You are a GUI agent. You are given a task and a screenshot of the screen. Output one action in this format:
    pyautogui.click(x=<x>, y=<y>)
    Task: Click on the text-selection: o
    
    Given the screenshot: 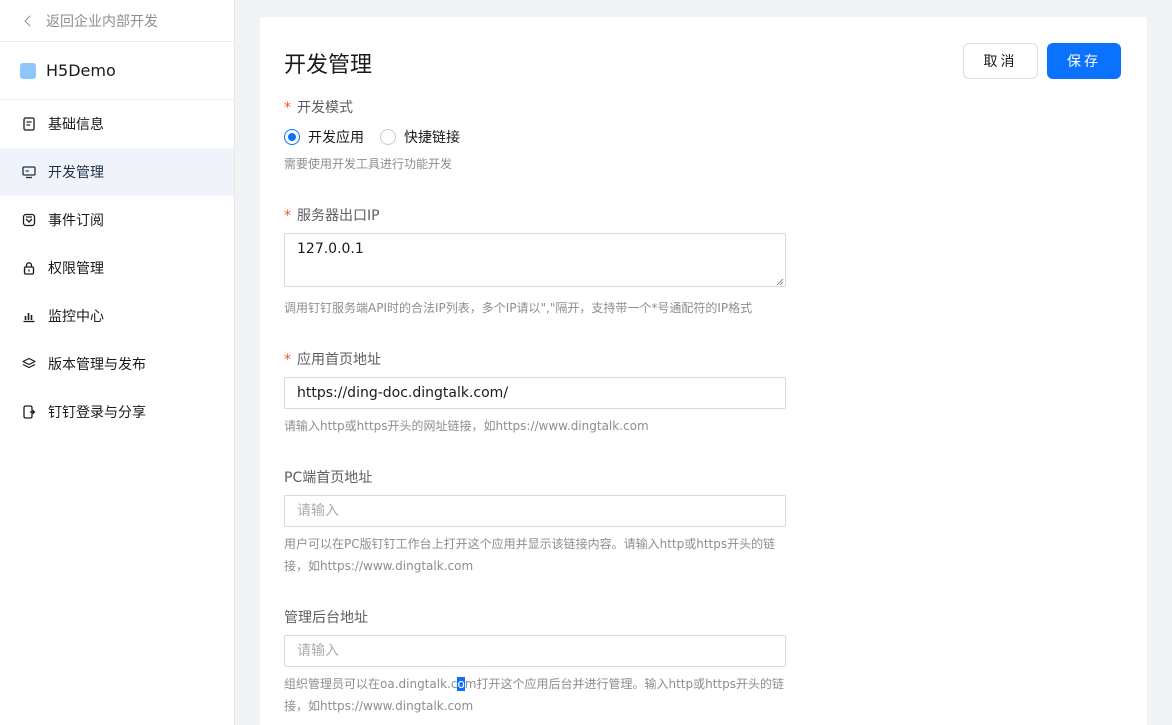 What is the action you would take?
    pyautogui.click(x=461, y=684)
    